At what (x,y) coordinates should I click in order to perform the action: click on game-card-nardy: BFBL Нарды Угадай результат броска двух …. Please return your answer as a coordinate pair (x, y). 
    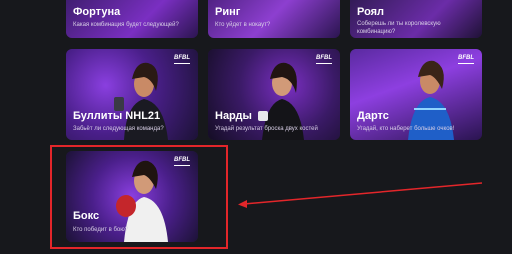
    Looking at the image, I should click on (274, 94).